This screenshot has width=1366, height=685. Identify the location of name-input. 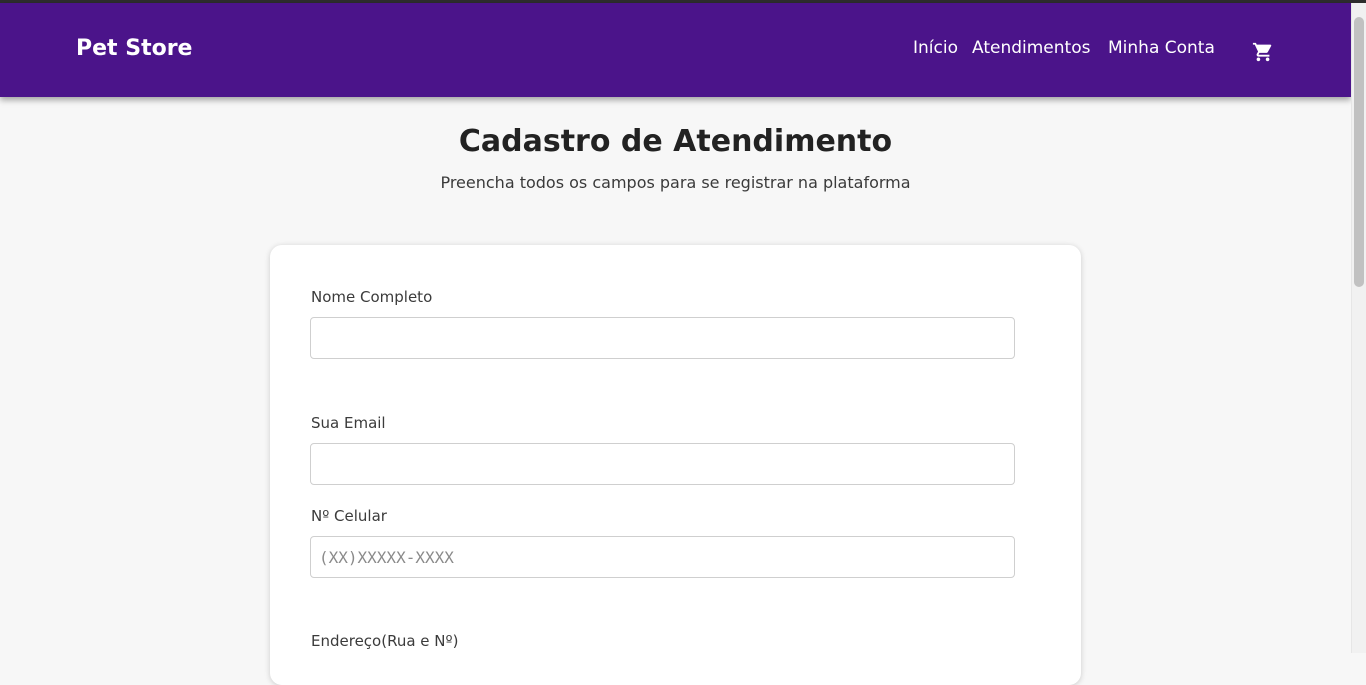
(662, 338).